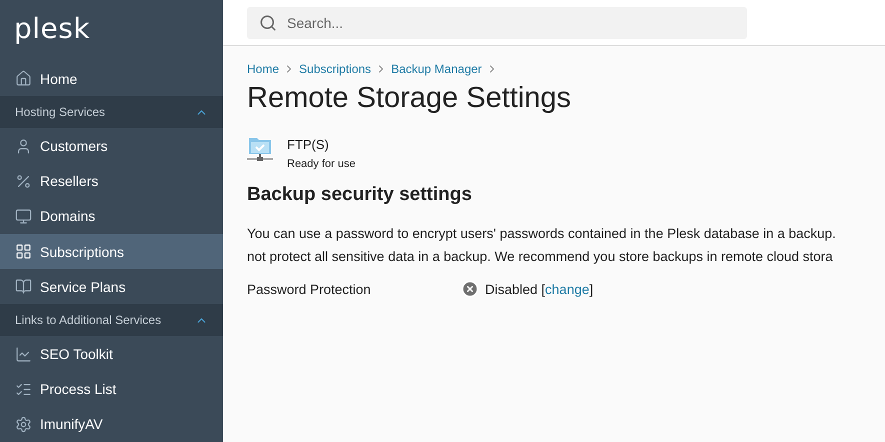  I want to click on breadcrumb-link: Backup Manager, so click(436, 69).